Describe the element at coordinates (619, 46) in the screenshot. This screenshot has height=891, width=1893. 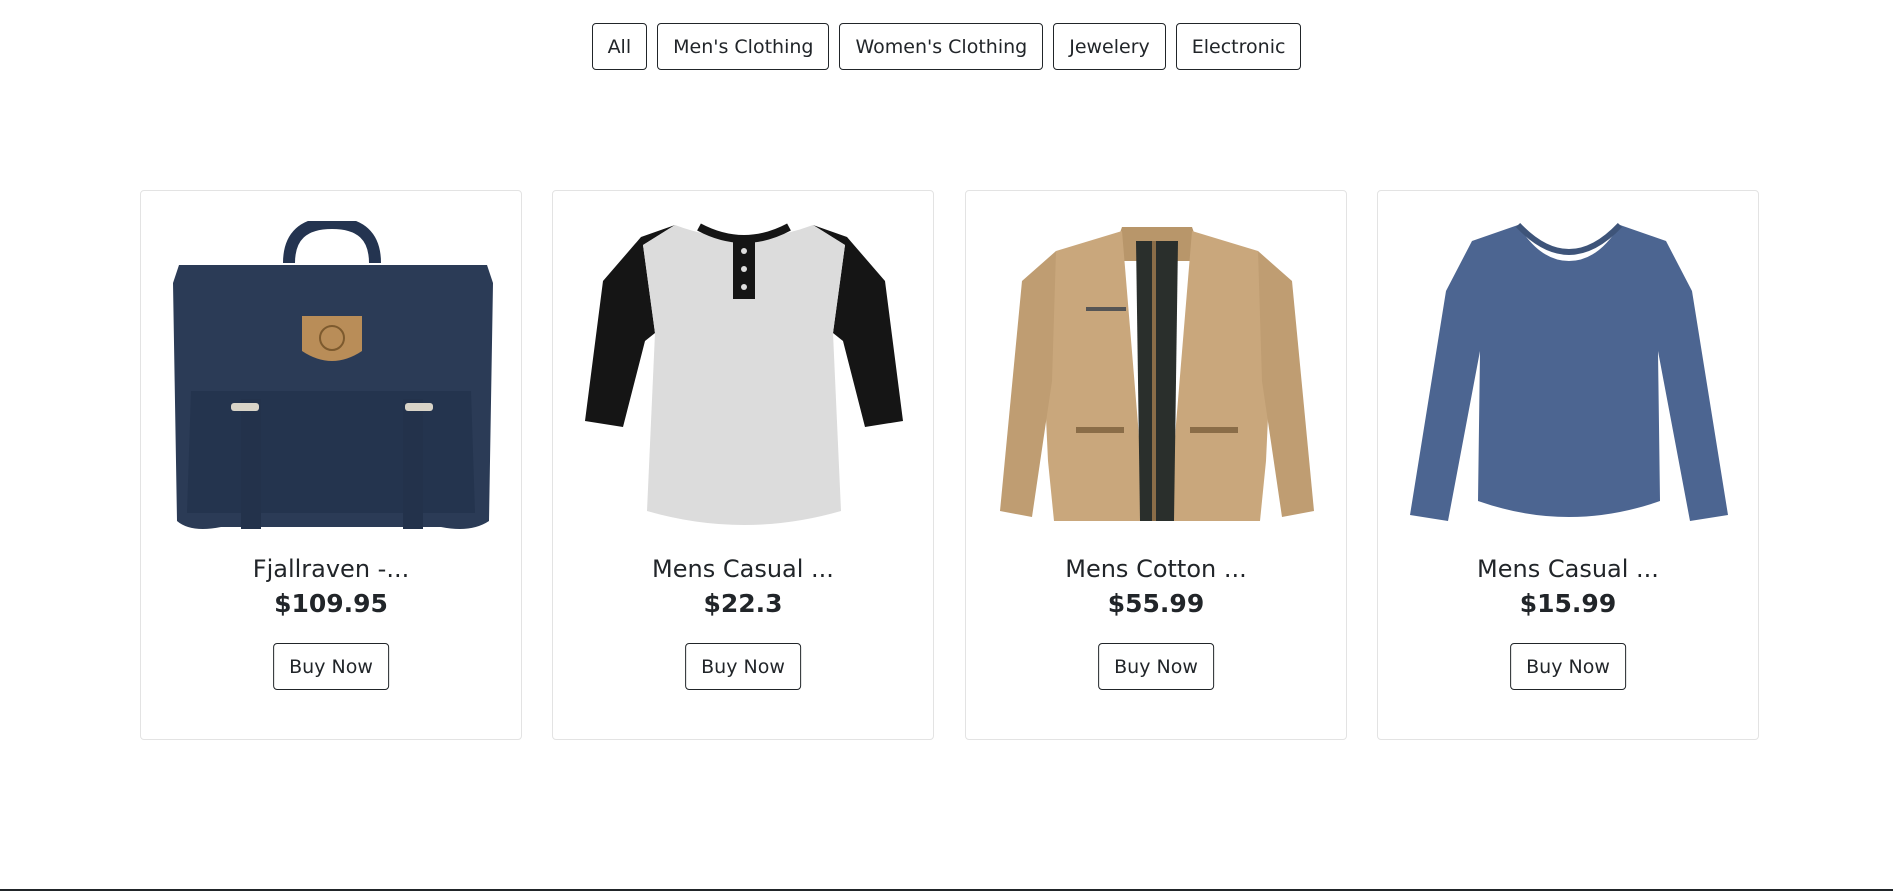
I see `filter-all-button: All` at that location.